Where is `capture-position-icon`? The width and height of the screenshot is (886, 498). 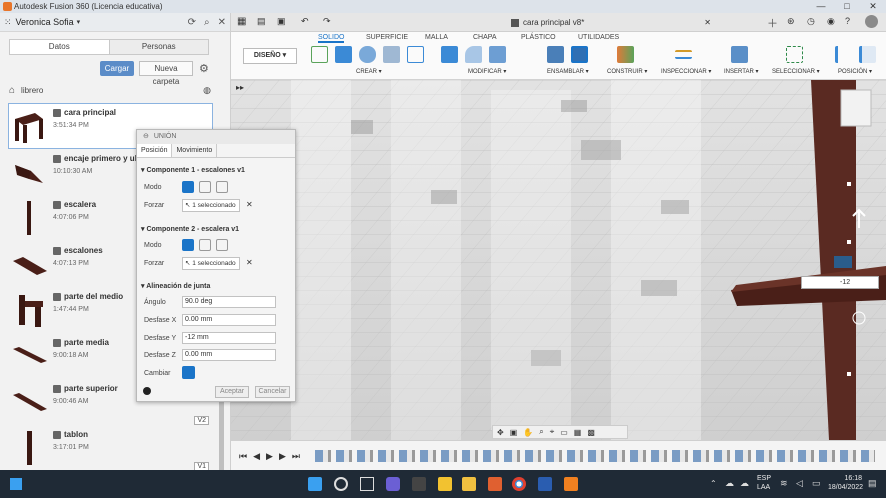 capture-position-icon is located at coordinates (867, 54).